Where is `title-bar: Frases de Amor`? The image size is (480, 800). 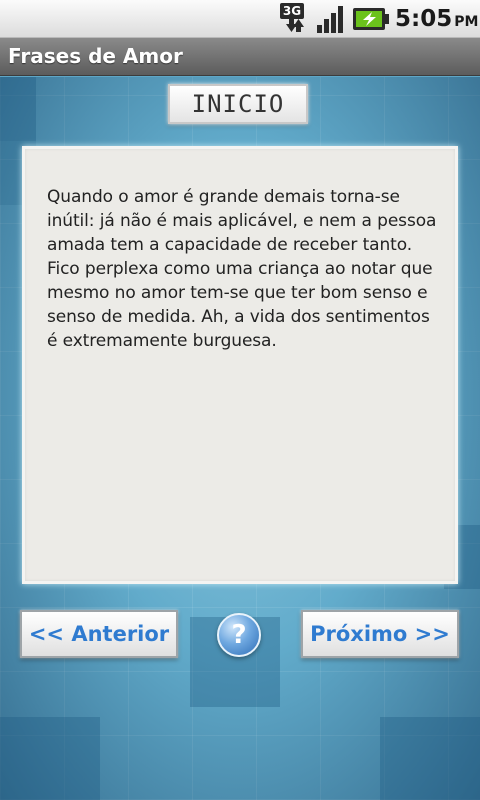 title-bar: Frases de Amor is located at coordinates (240, 57).